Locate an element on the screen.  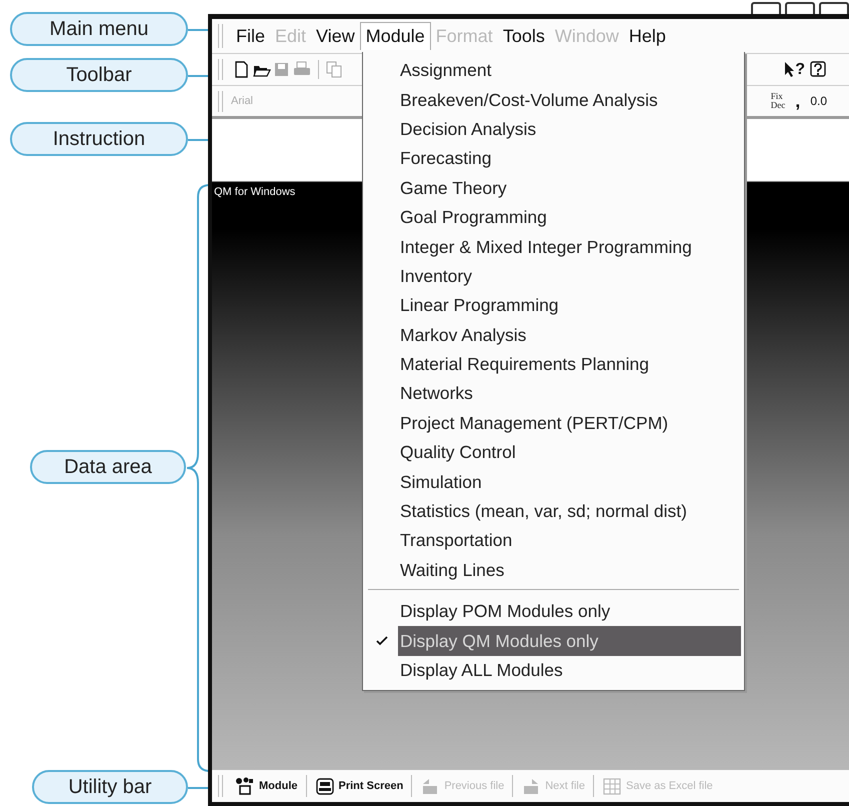
callout-label: Data area is located at coordinates (108, 467).